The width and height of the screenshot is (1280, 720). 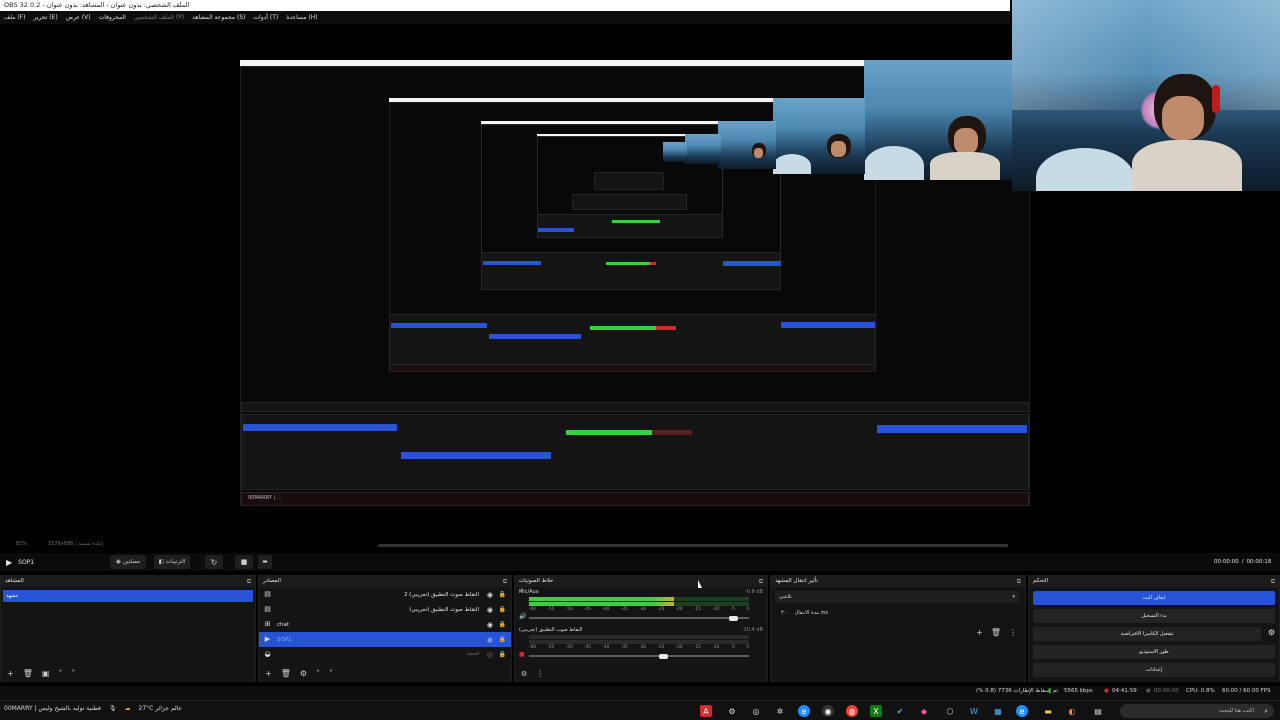 What do you see at coordinates (52, 708) in the screenshot?
I see `taskbar-window-label: 00MARRY | فطنية توليه بالشيخ وليس` at bounding box center [52, 708].